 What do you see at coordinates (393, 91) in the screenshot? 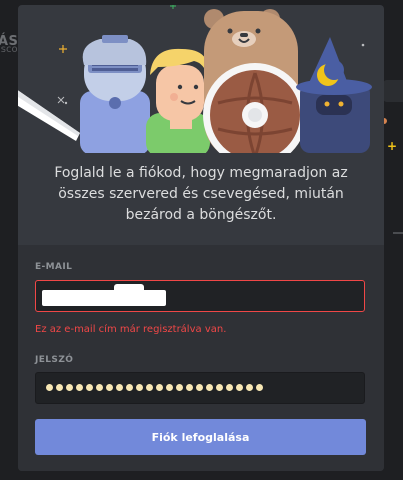
I see `background-panel-edge` at bounding box center [393, 91].